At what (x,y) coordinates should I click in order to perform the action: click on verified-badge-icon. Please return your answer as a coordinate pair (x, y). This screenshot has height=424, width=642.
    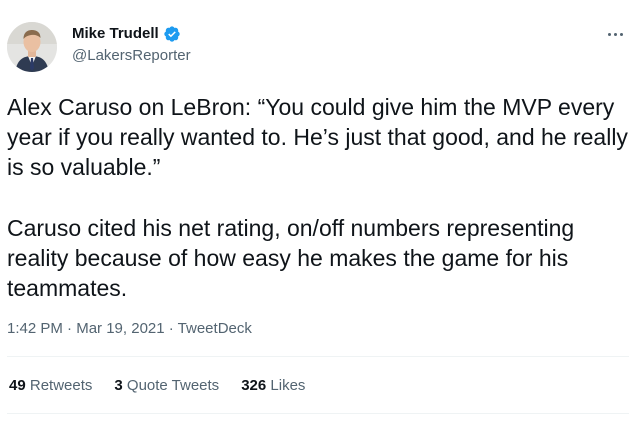
    Looking at the image, I should click on (172, 34).